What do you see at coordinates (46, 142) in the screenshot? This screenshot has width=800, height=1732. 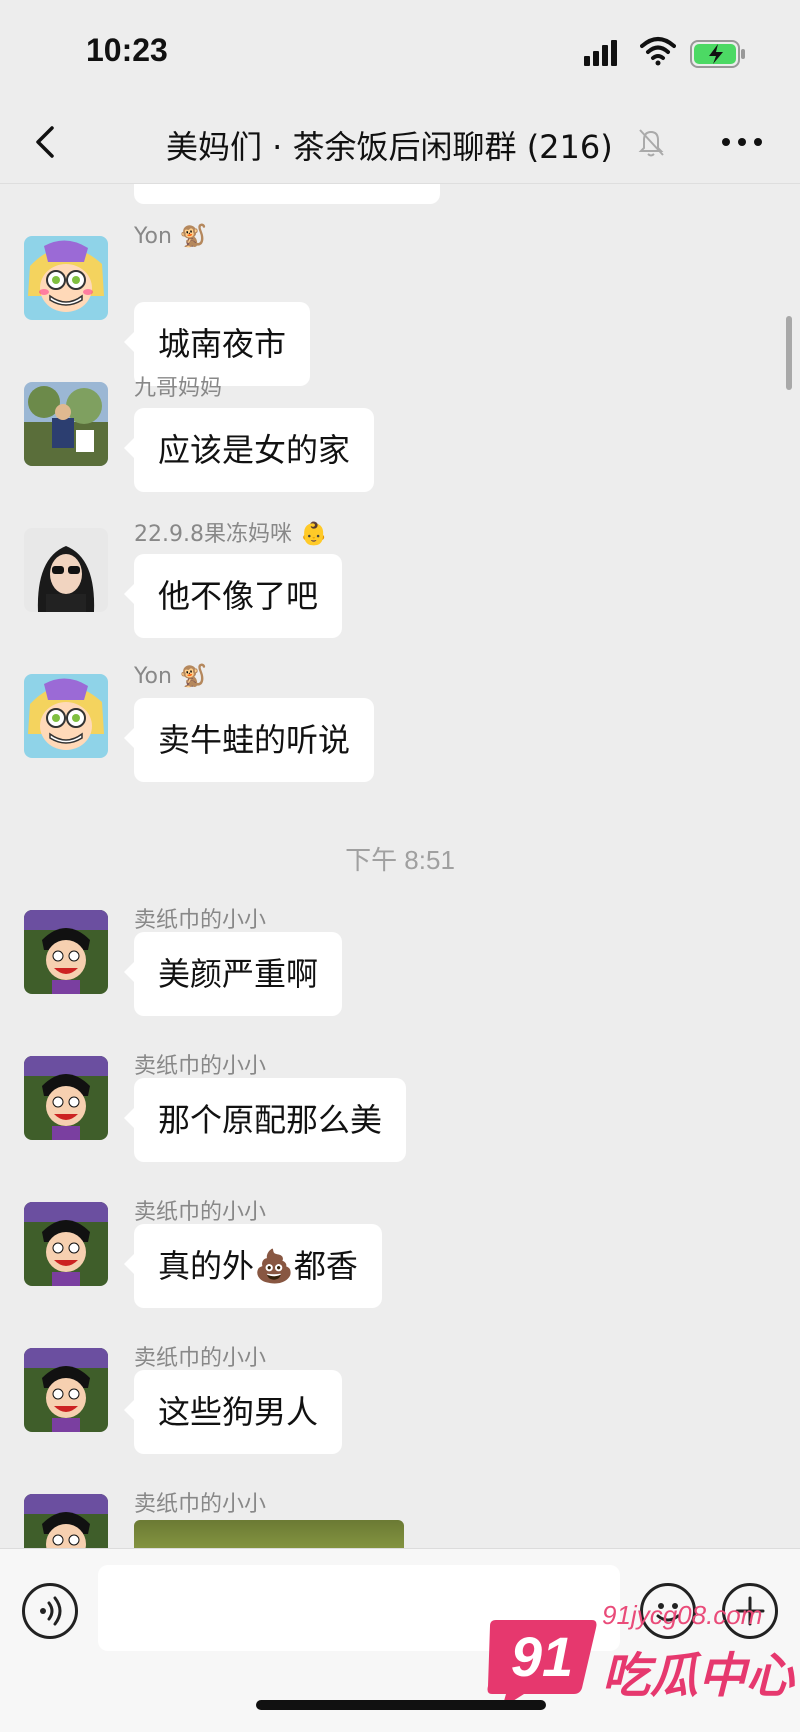 I see `back-icon` at bounding box center [46, 142].